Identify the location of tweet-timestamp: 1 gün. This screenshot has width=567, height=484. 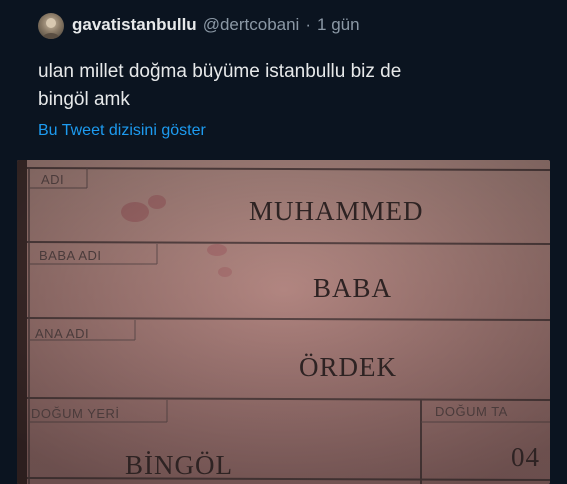
(338, 25).